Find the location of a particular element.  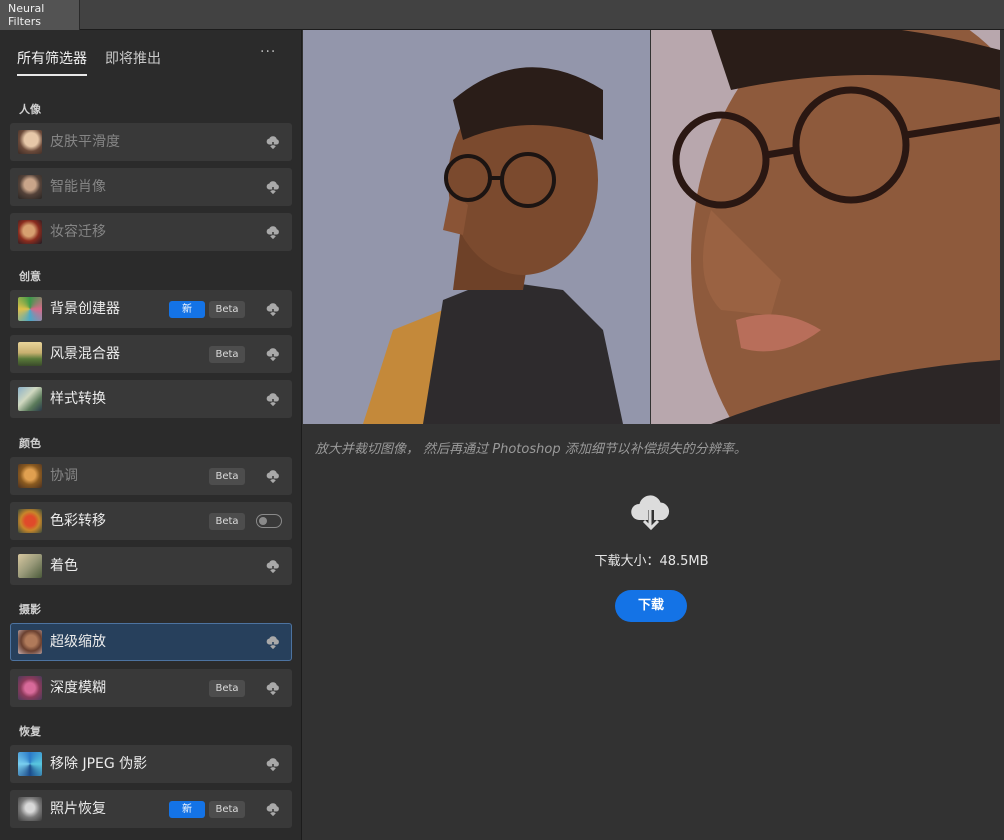

filter-label: 色彩转移 is located at coordinates (78, 521).